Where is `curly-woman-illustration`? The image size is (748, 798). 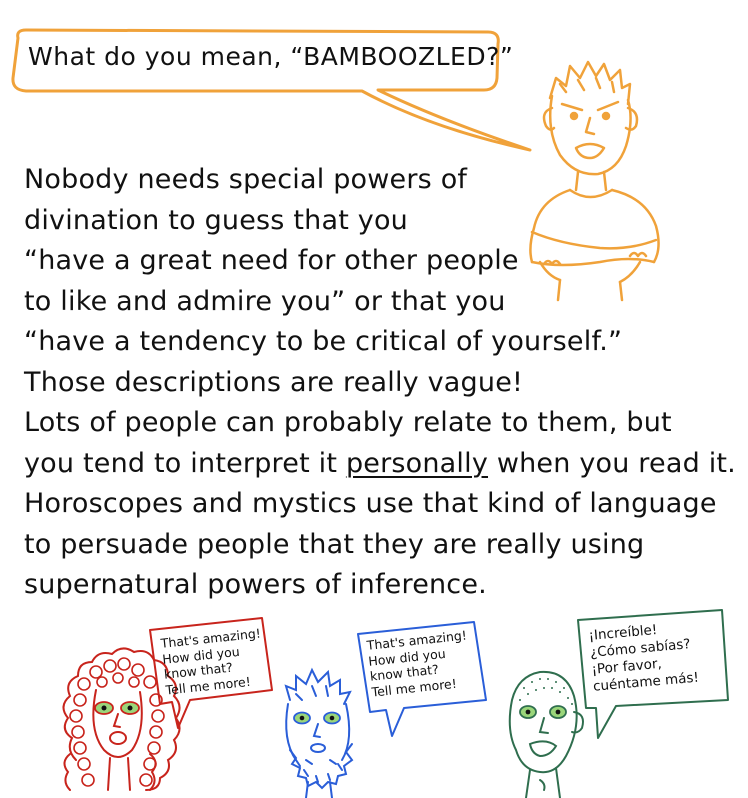 curly-woman-illustration is located at coordinates (121, 719).